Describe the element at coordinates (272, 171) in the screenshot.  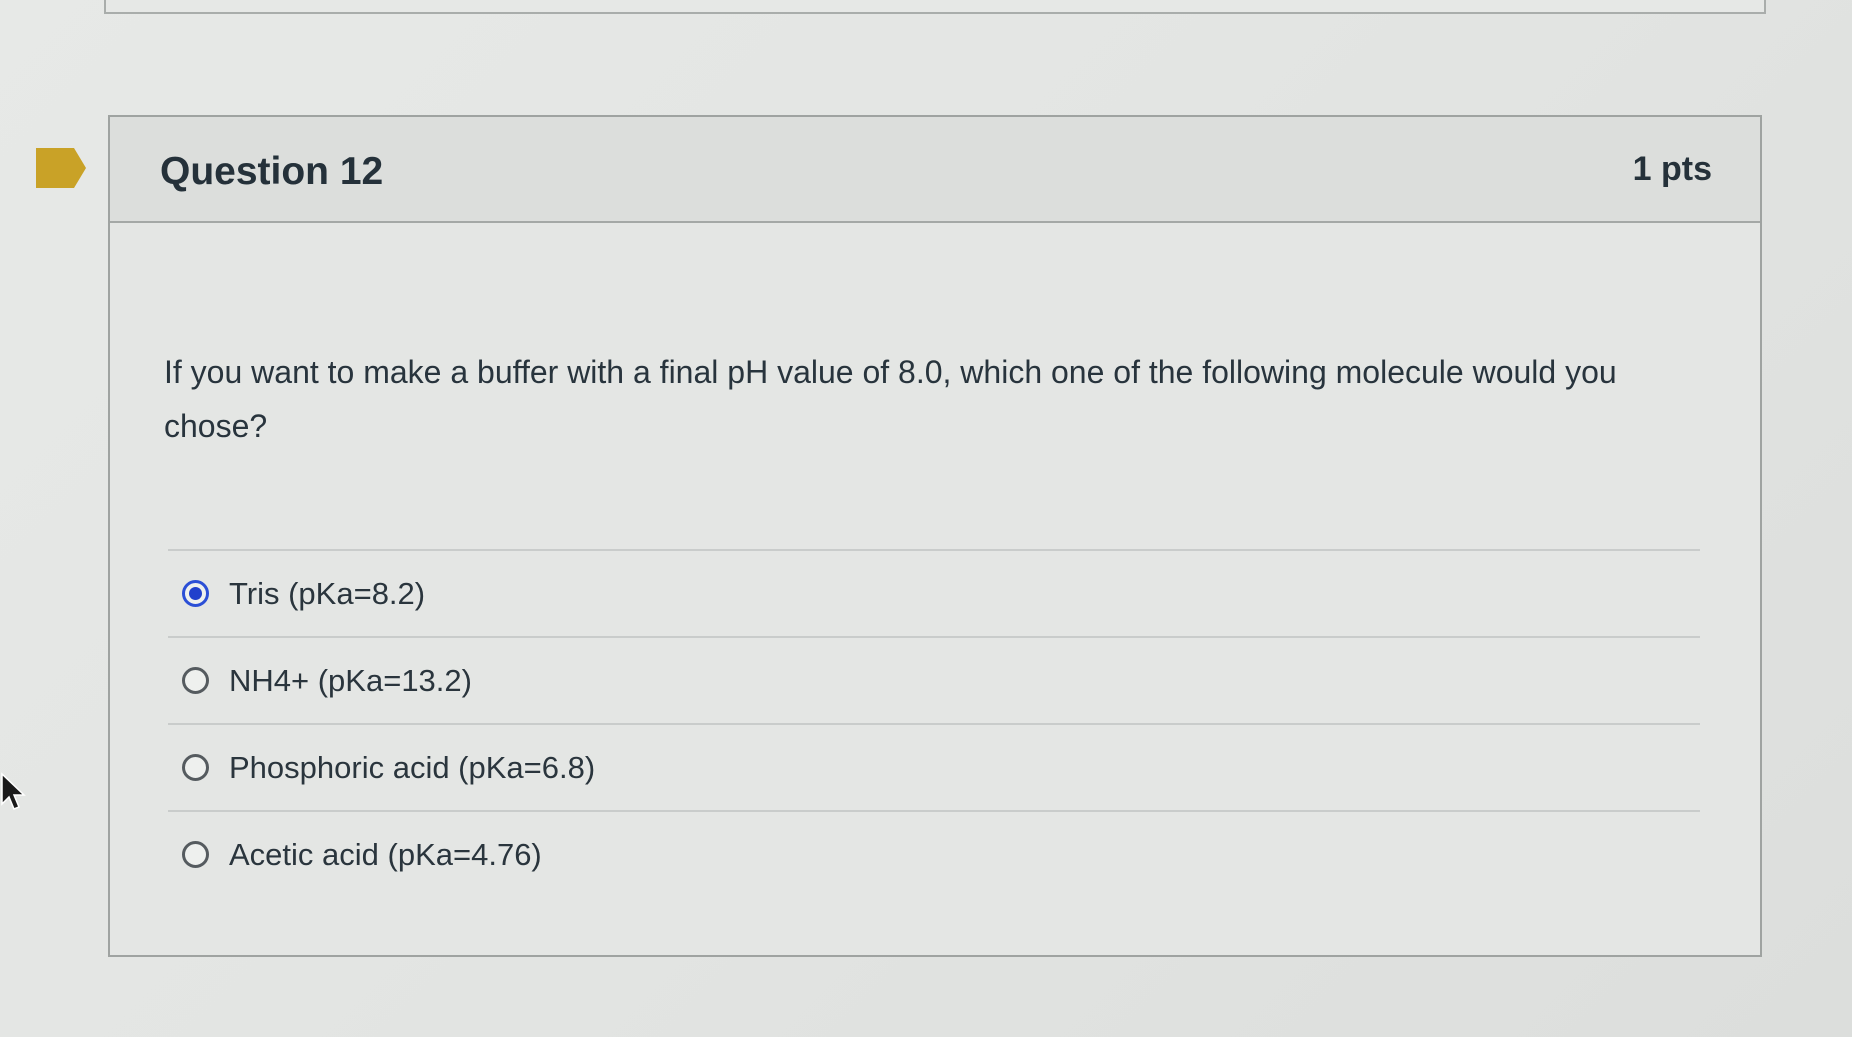
I see `question-title: Question 12` at that location.